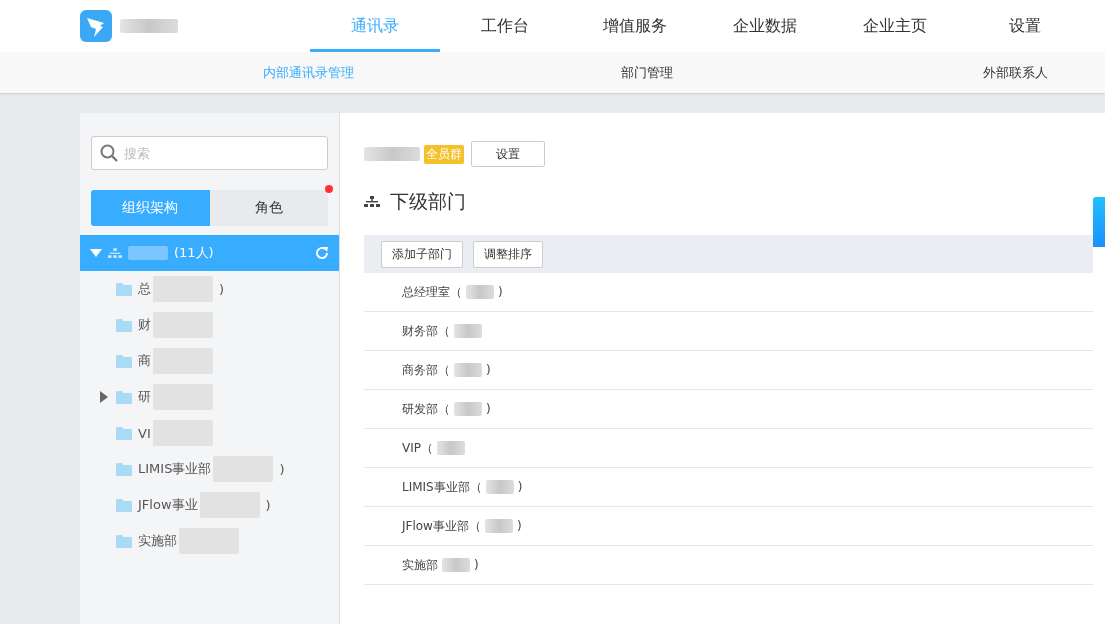 This screenshot has width=1105, height=624. I want to click on tree-item: 商, so click(144, 361).